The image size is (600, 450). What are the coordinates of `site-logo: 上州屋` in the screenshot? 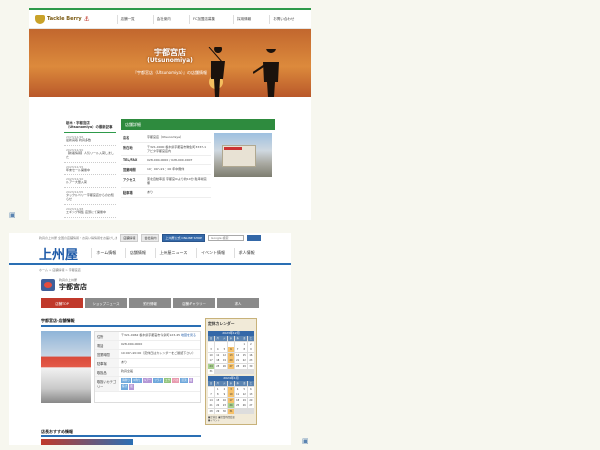 It's located at (64, 253).